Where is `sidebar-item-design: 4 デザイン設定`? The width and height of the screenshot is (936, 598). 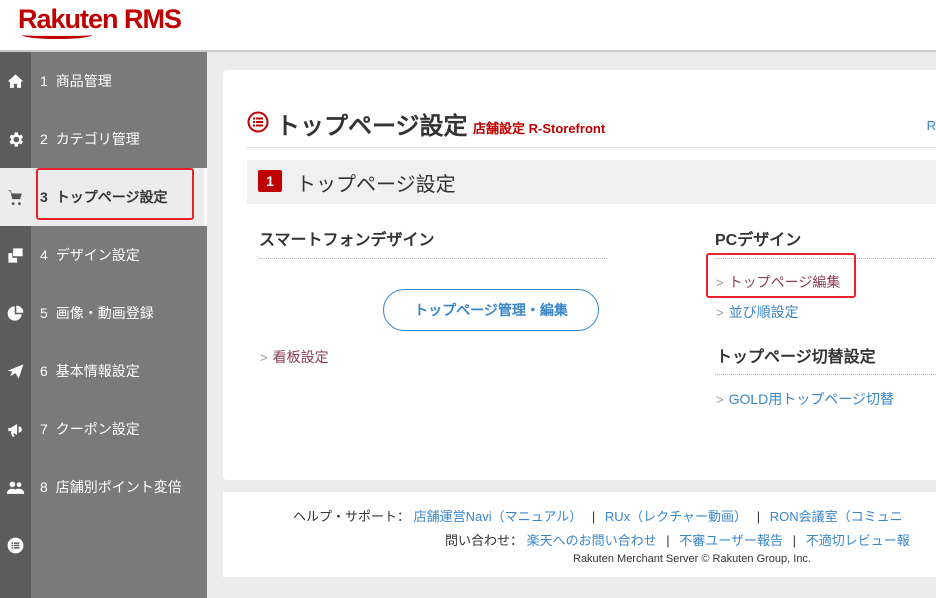 sidebar-item-design: 4 デザイン設定 is located at coordinates (119, 255).